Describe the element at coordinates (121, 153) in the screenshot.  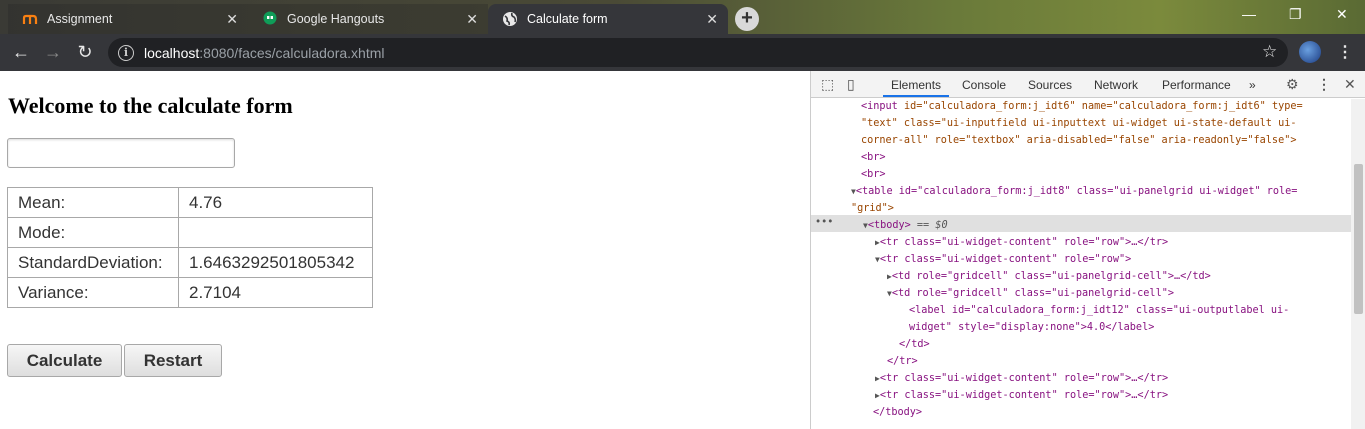
I see `numbers-input` at that location.